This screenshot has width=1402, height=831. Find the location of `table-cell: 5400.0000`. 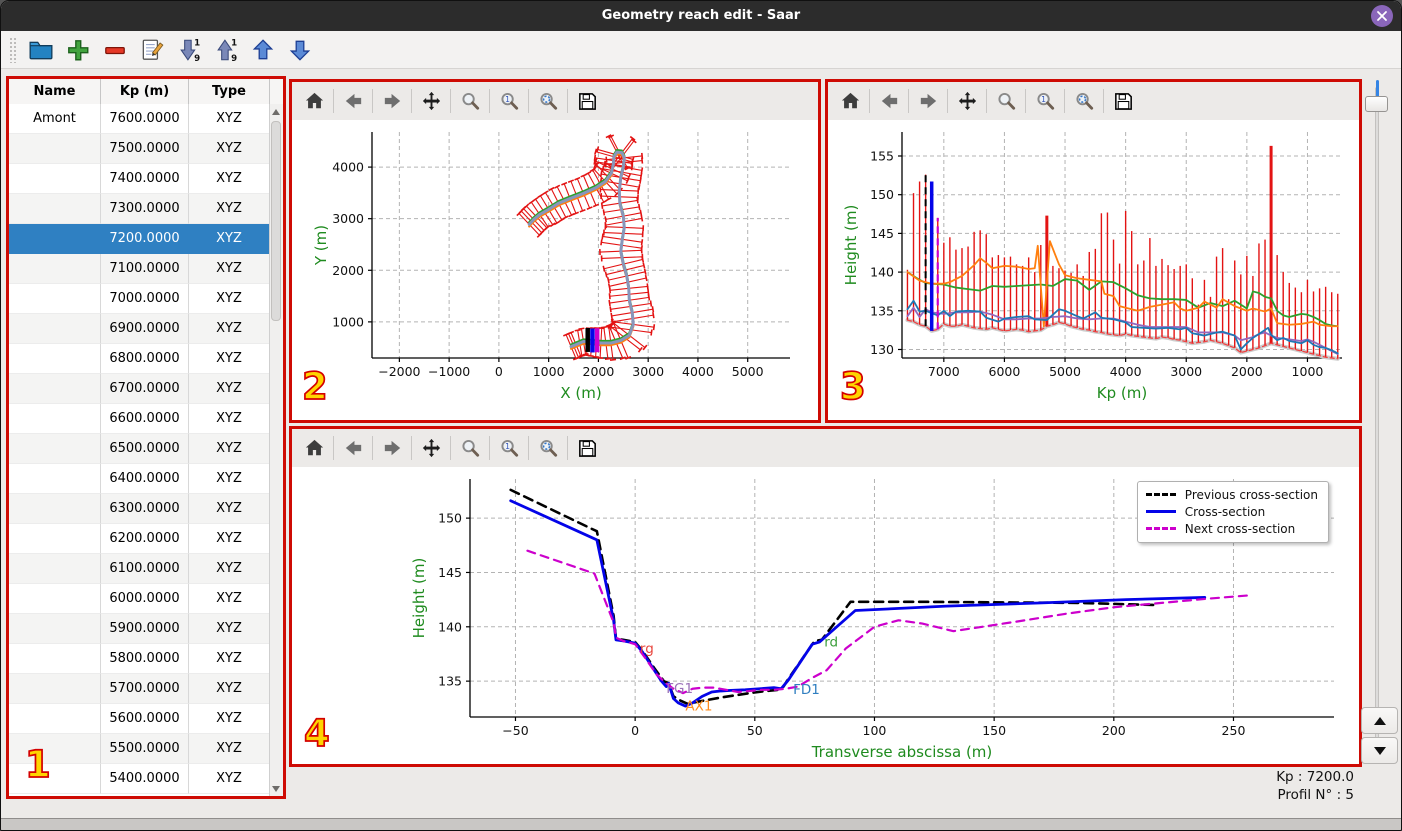

table-cell: 5400.0000 is located at coordinates (145, 779).